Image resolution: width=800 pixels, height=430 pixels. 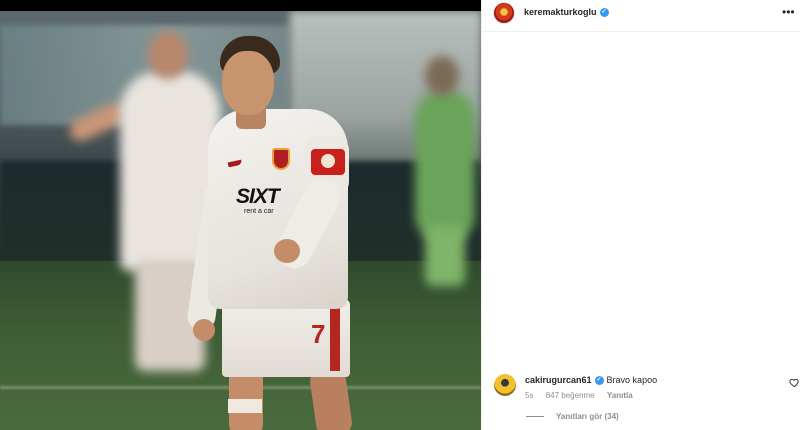 I want to click on post-header: keremakturkoglu ✓ •••, so click(x=641, y=16).